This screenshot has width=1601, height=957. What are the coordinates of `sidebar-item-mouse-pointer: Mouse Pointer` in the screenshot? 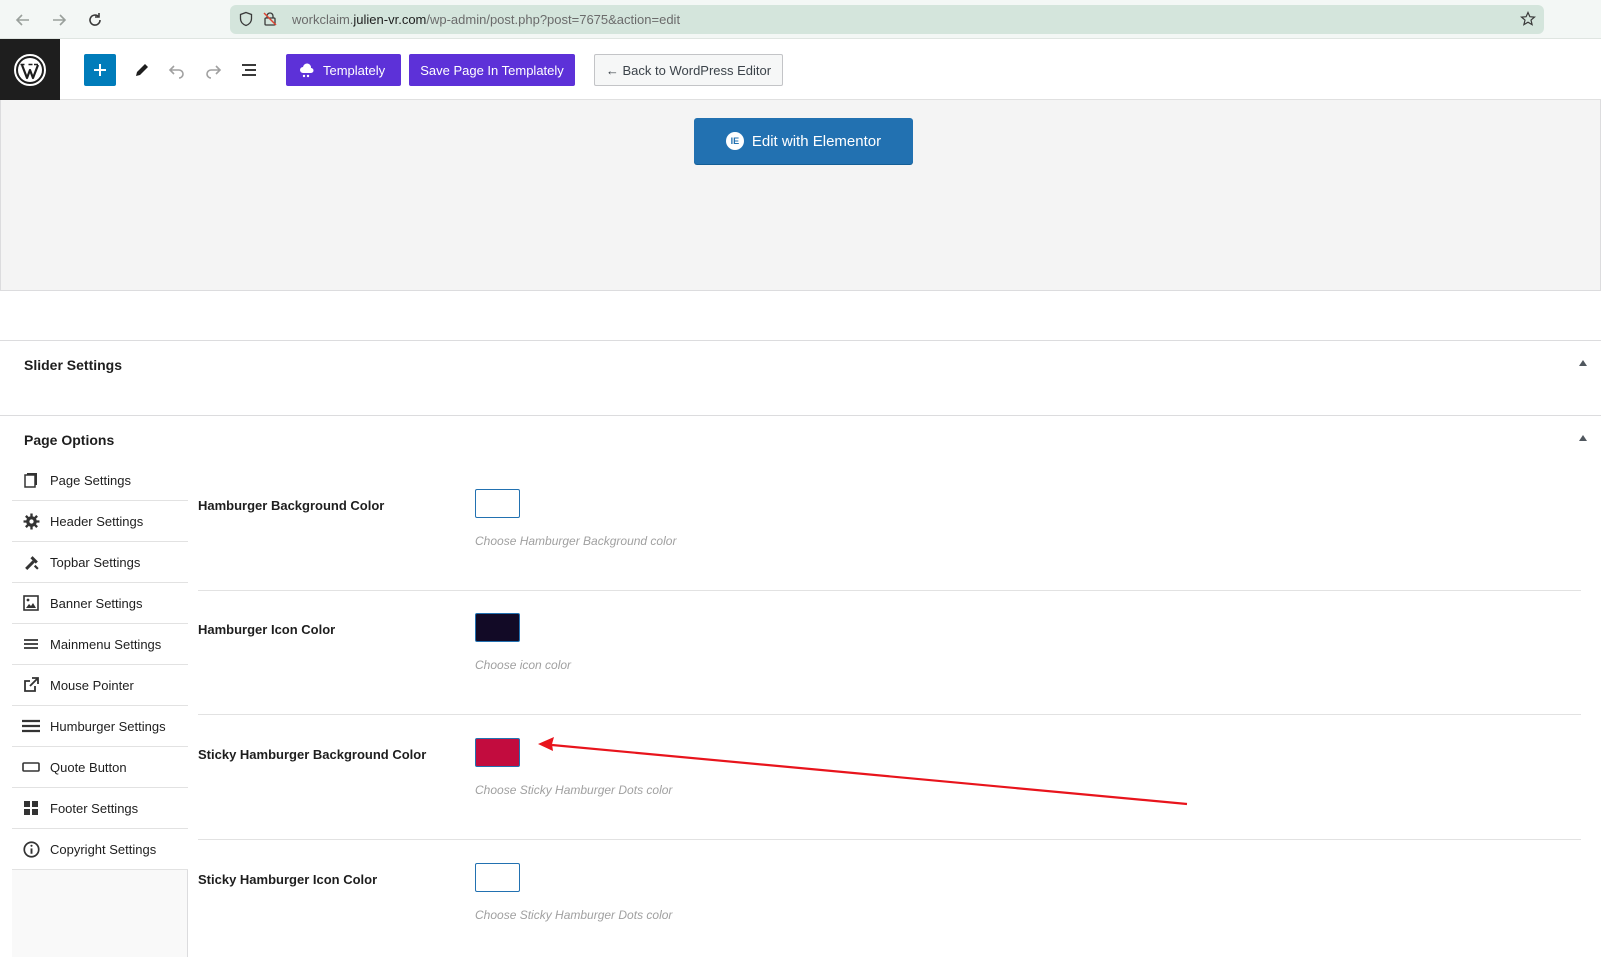 It's located at (100, 685).